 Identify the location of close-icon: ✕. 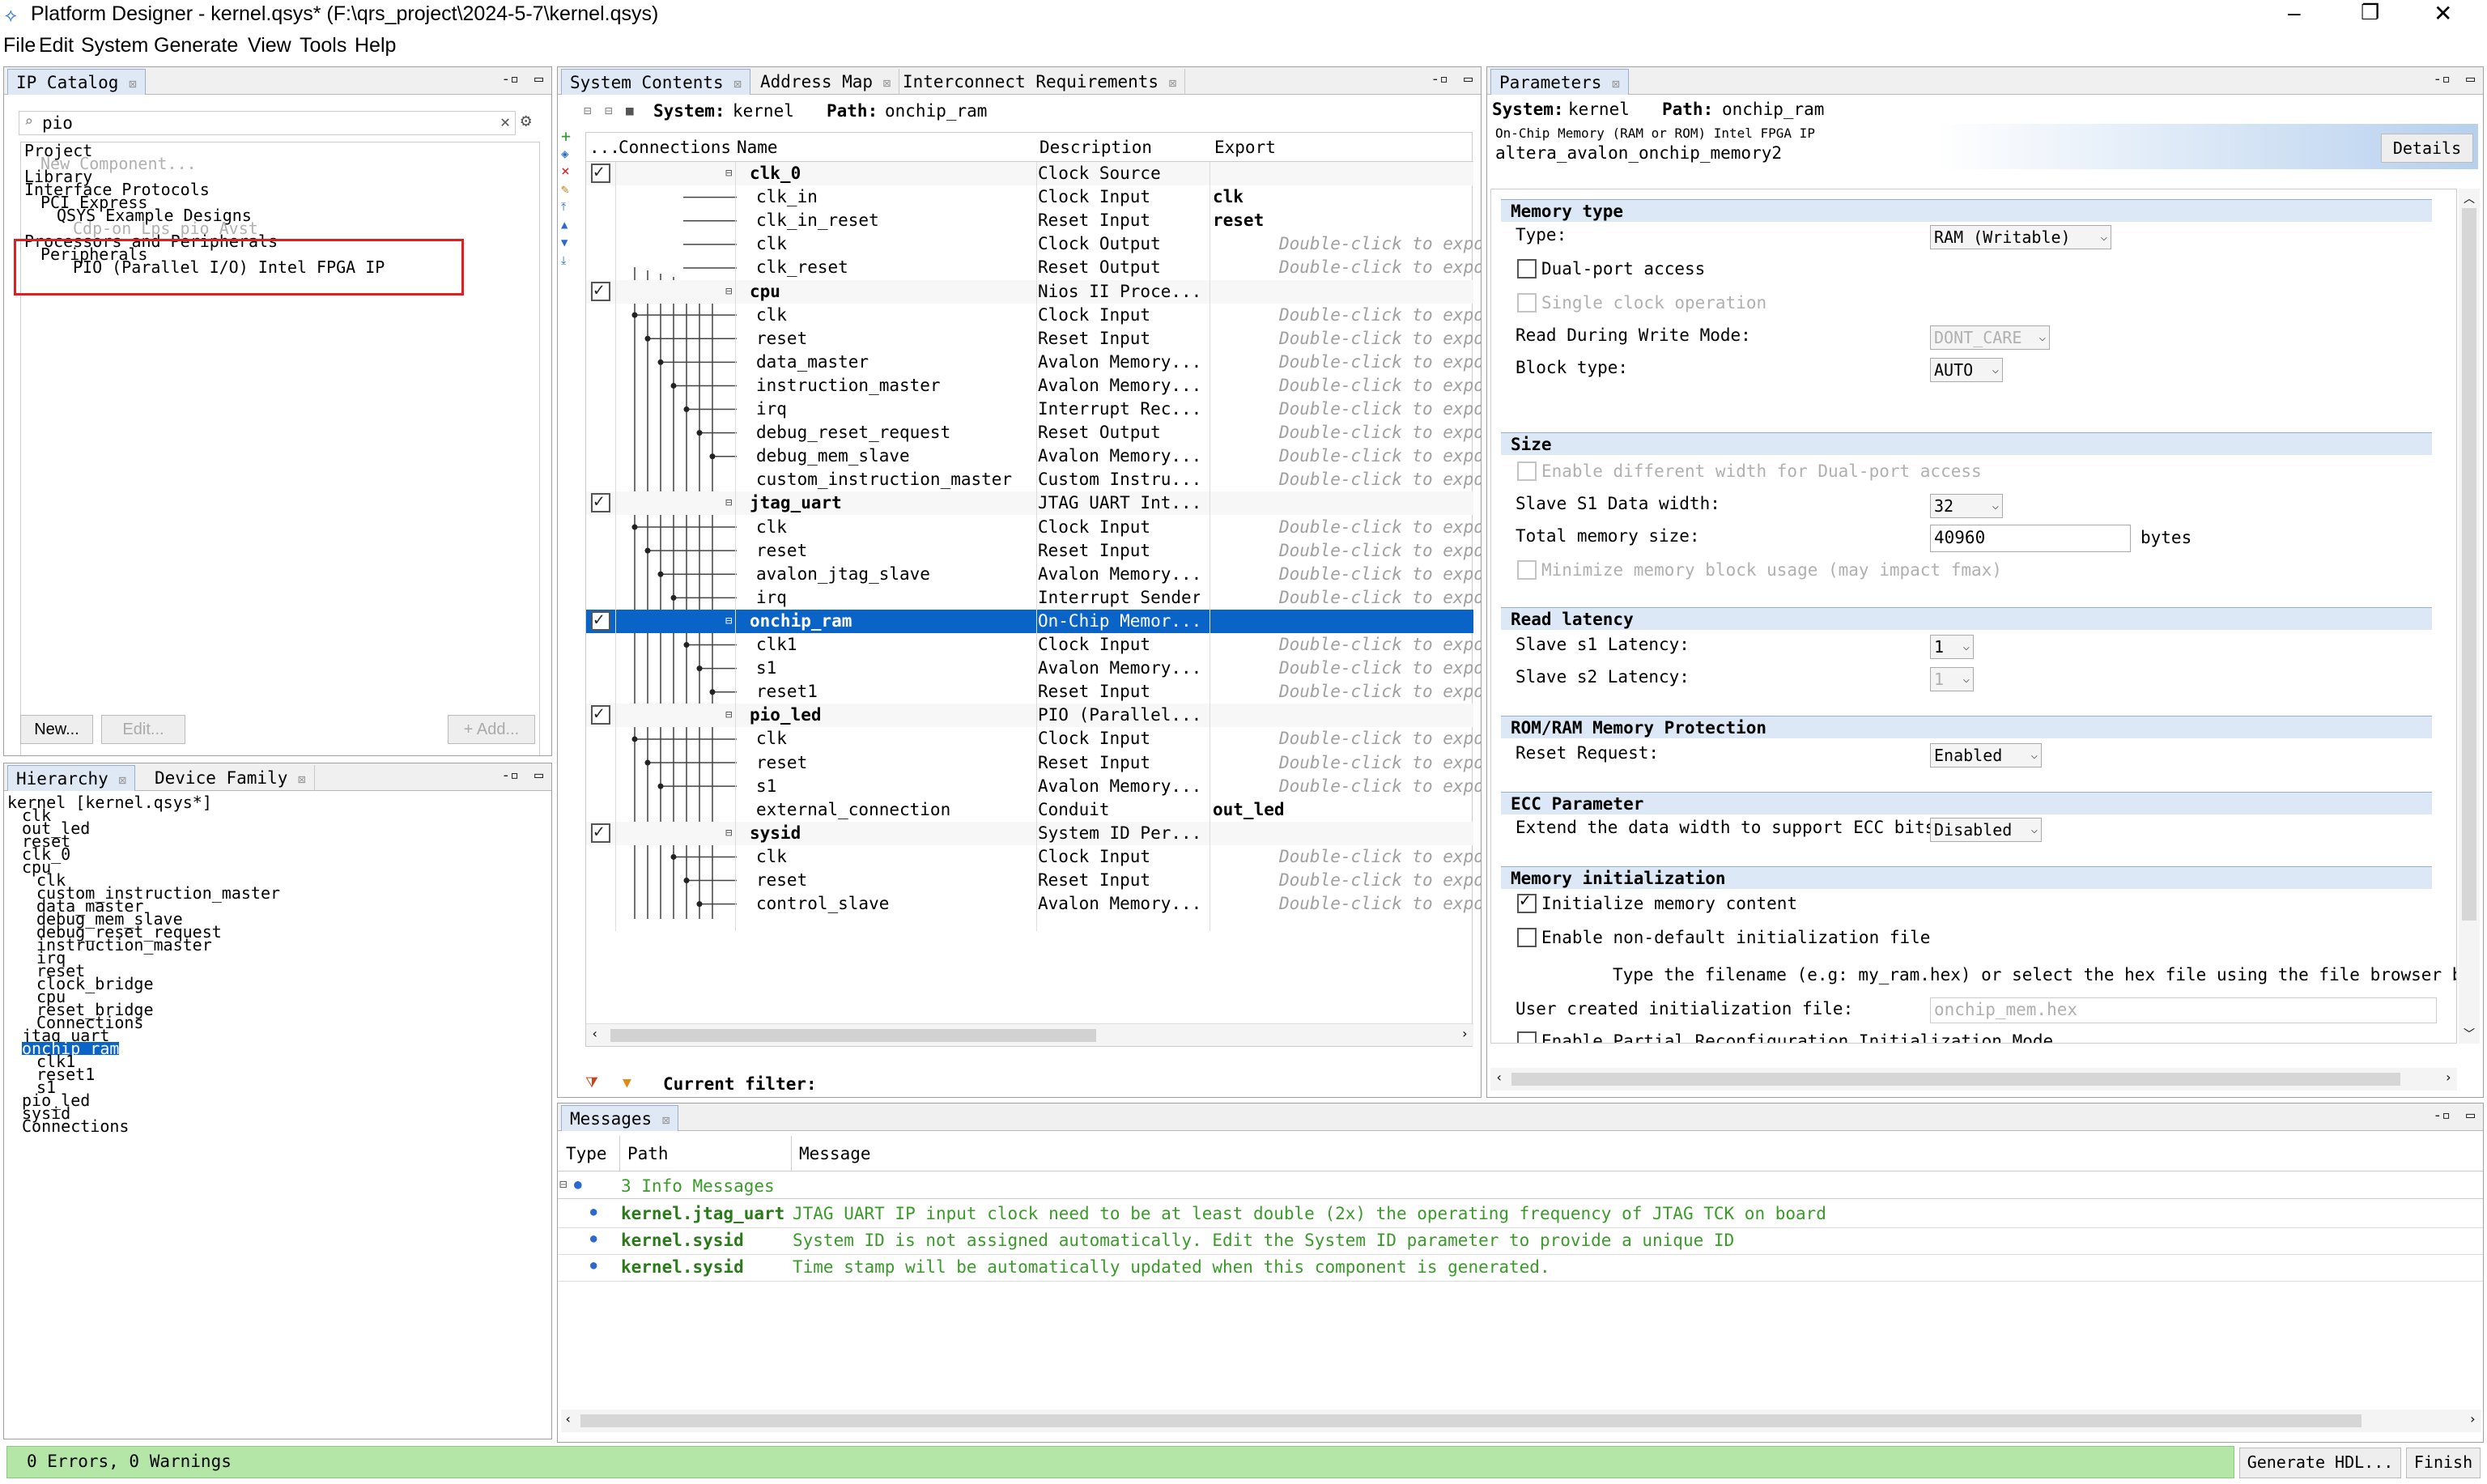
(2443, 13).